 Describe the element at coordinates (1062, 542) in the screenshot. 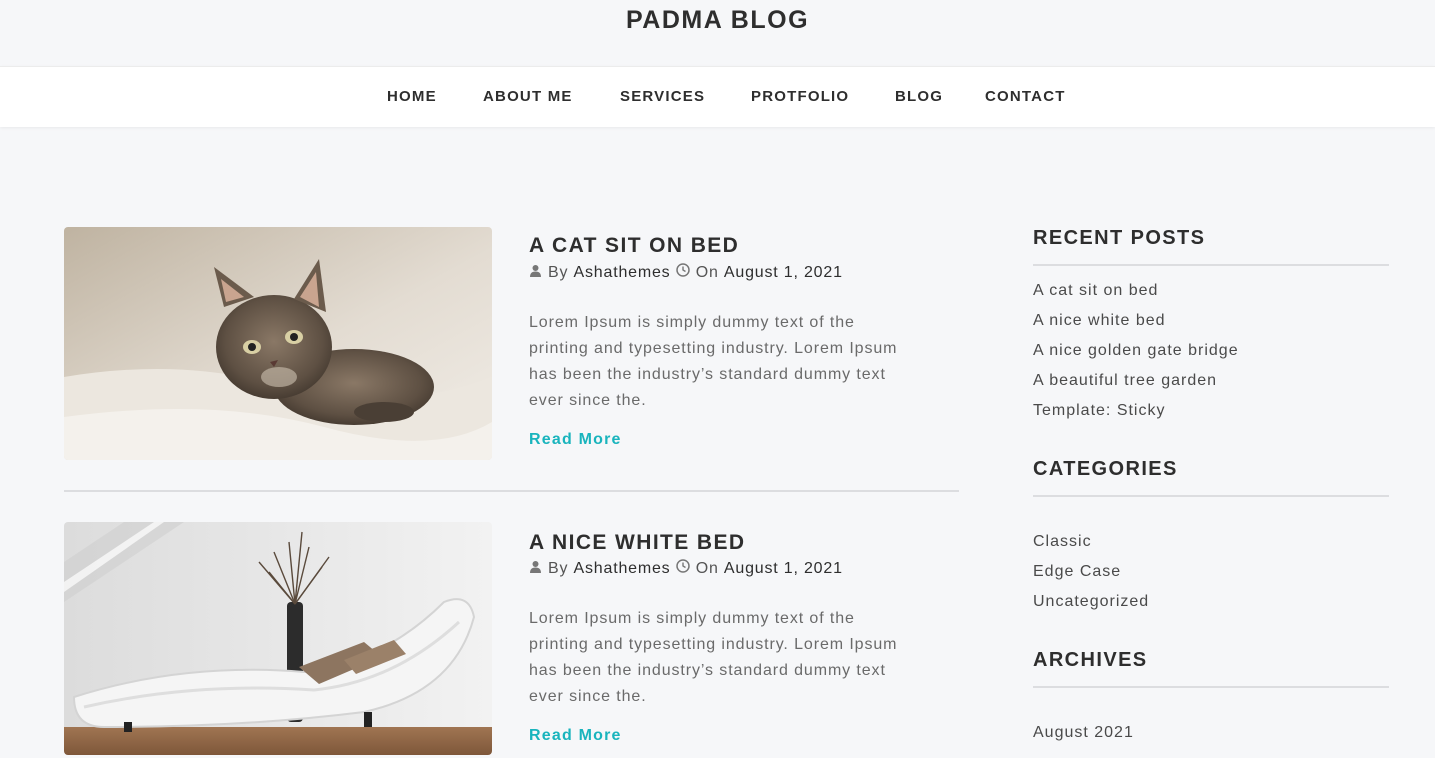

I see `category-link: Classic` at that location.